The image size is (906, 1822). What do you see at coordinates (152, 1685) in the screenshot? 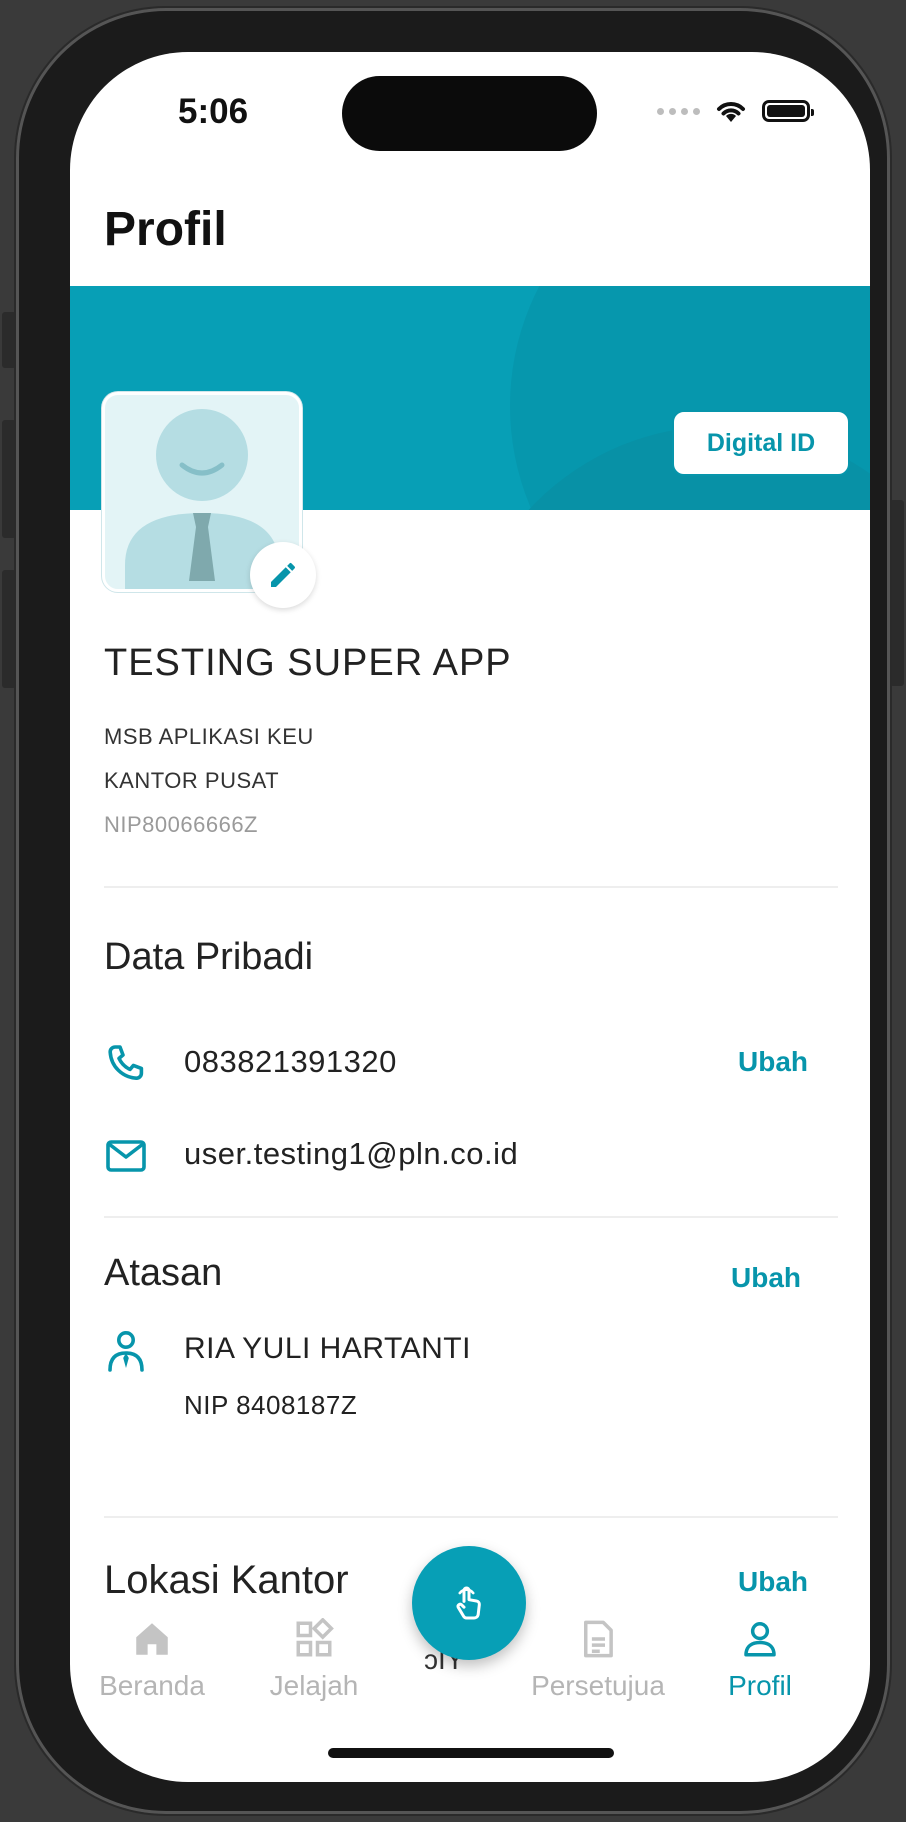
I see `nav-label: Beranda` at bounding box center [152, 1685].